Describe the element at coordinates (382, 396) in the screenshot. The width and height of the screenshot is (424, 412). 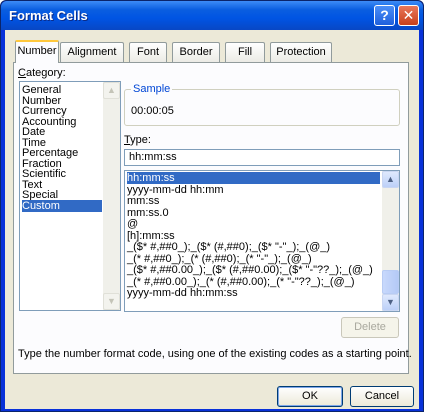
I see `cancel-button: Cancel` at that location.